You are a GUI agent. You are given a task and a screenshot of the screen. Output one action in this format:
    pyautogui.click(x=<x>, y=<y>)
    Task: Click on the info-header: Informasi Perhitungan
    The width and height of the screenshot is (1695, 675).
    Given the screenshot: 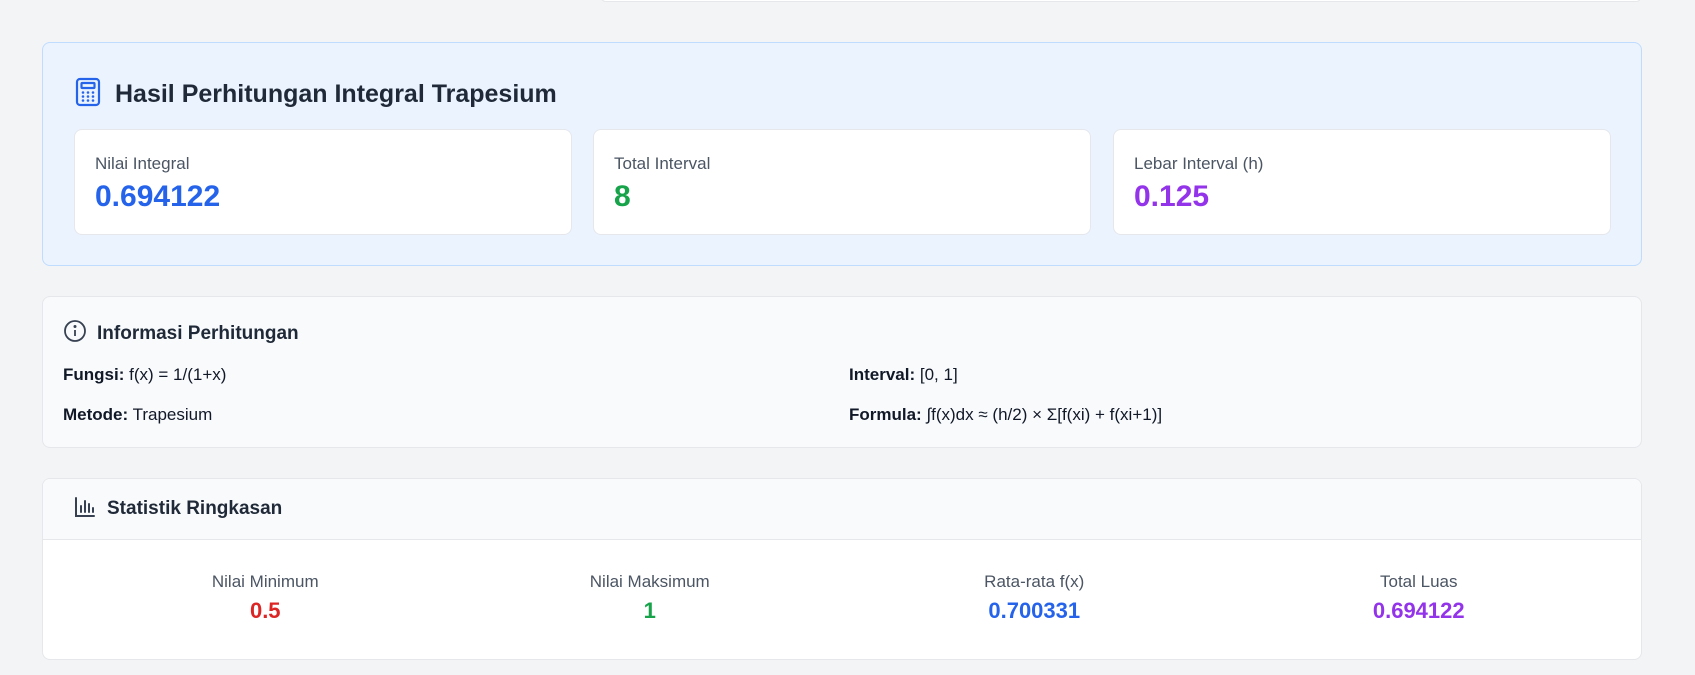 What is the action you would take?
    pyautogui.click(x=181, y=333)
    